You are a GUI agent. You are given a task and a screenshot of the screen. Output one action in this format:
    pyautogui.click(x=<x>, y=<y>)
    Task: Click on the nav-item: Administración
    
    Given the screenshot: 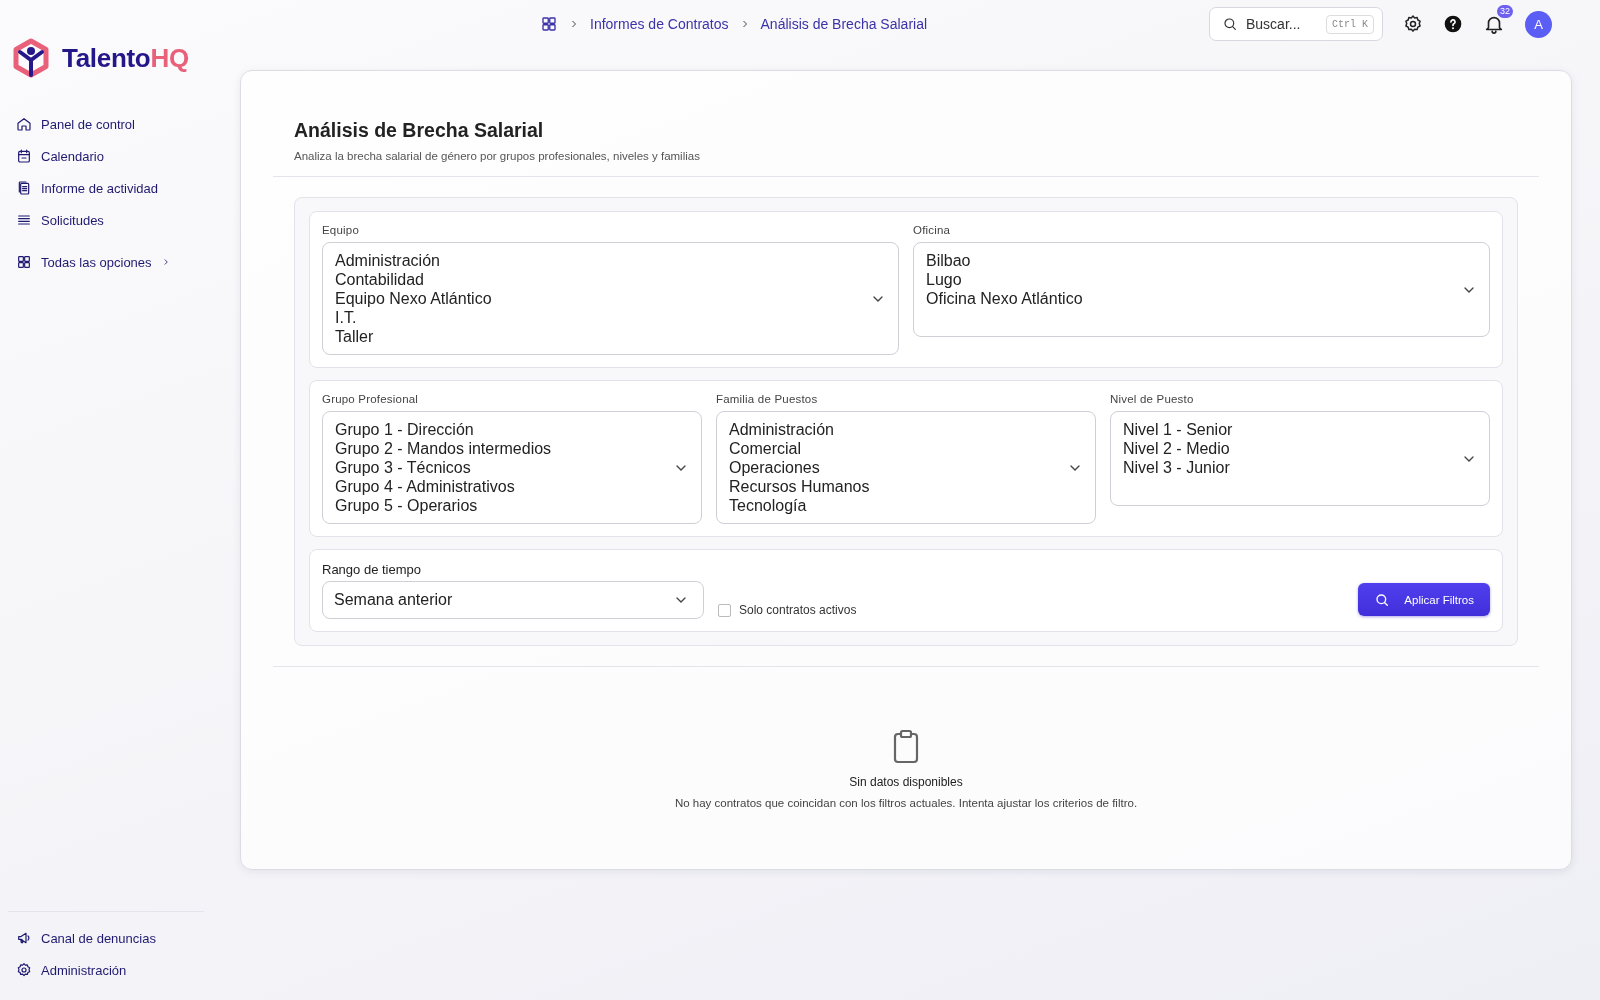 What is the action you would take?
    pyautogui.click(x=71, y=970)
    